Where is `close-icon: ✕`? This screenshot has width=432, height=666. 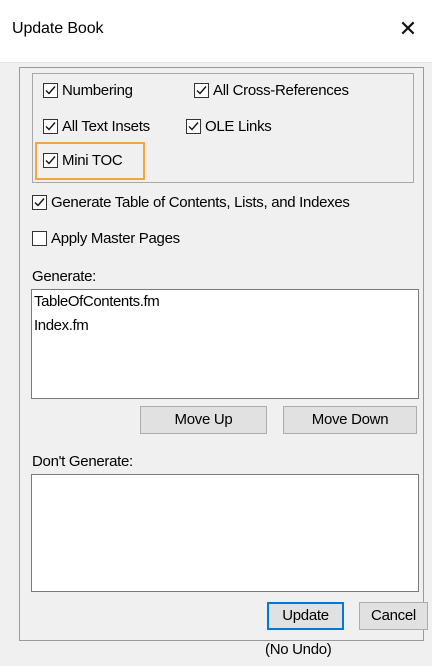
close-icon: ✕ is located at coordinates (408, 29).